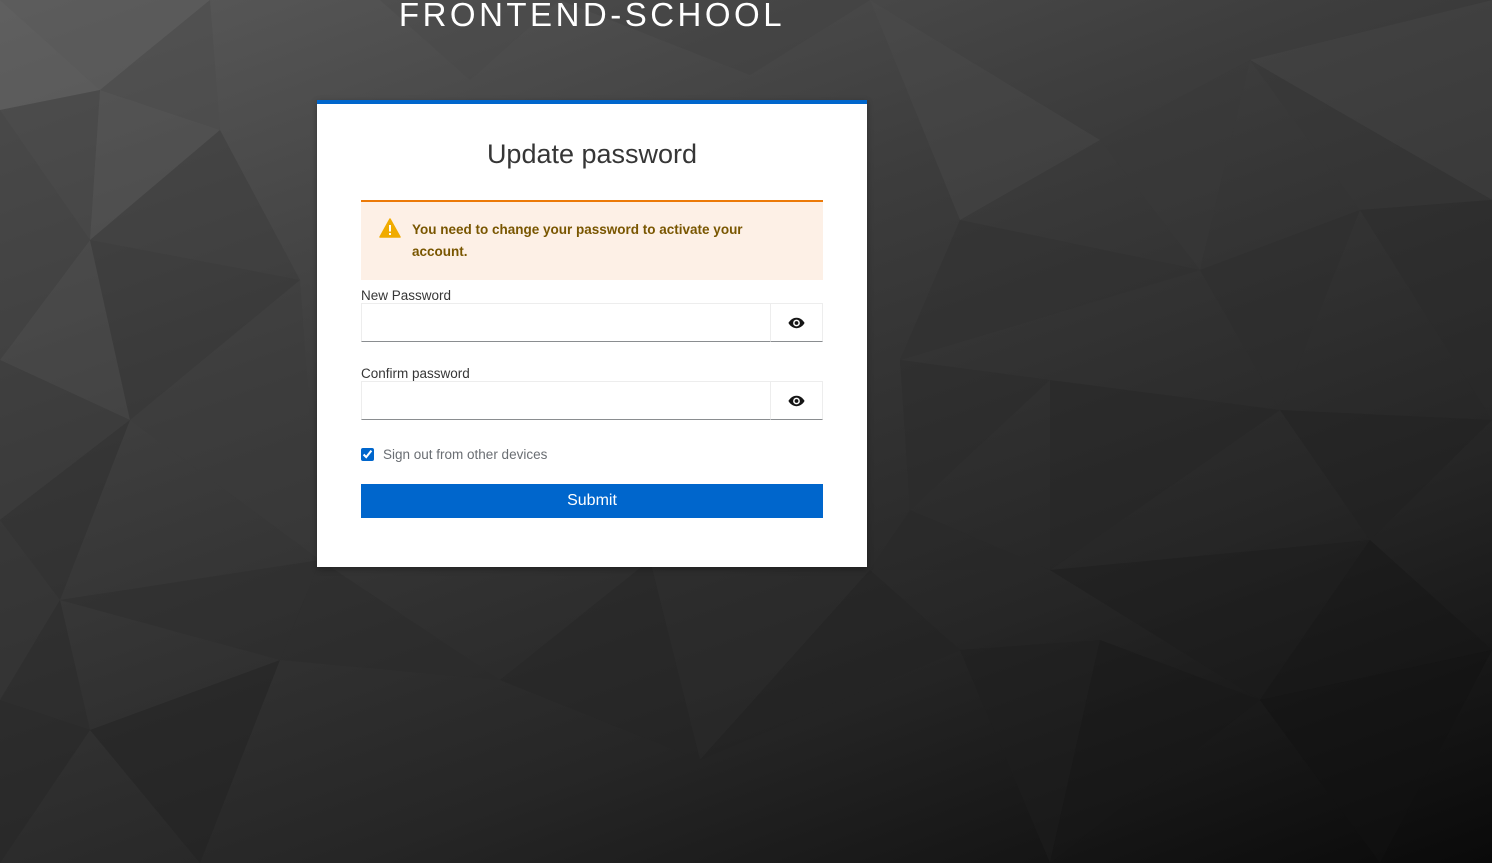  What do you see at coordinates (592, 501) in the screenshot?
I see `submit-button: Submit` at bounding box center [592, 501].